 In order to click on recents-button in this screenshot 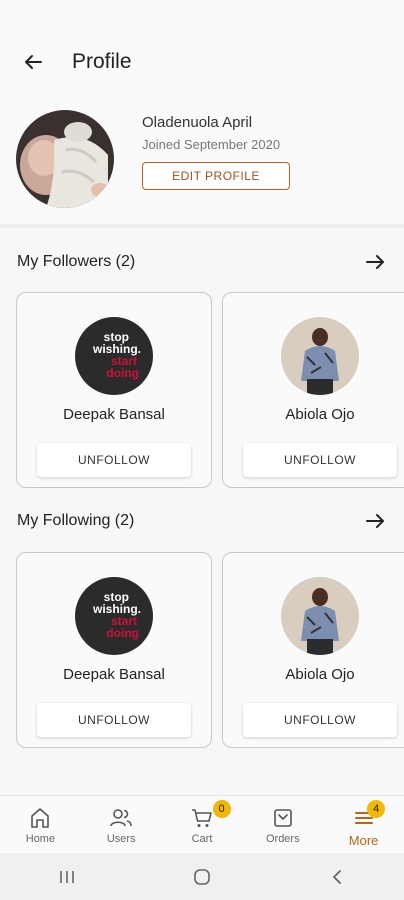, I will do `click(67, 877)`.